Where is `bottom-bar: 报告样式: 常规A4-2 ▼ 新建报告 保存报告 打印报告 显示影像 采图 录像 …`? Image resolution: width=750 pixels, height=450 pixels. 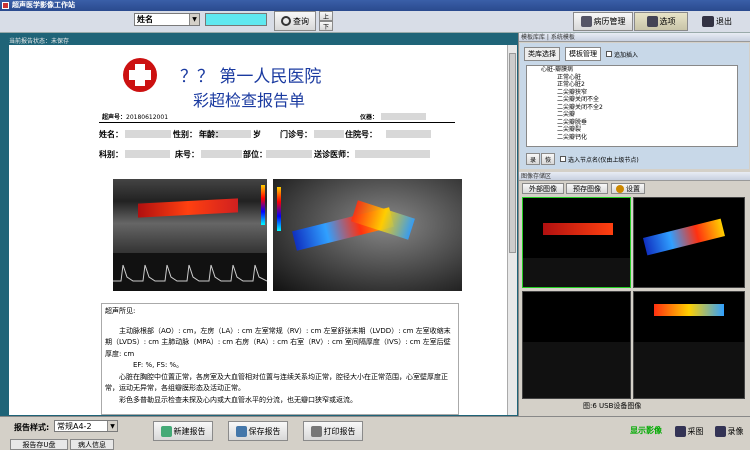
bottom-bar: 报告样式: 常规A4-2 ▼ 新建报告 保存报告 打印报告 显示影像 采图 录像 … is located at coordinates (375, 433).